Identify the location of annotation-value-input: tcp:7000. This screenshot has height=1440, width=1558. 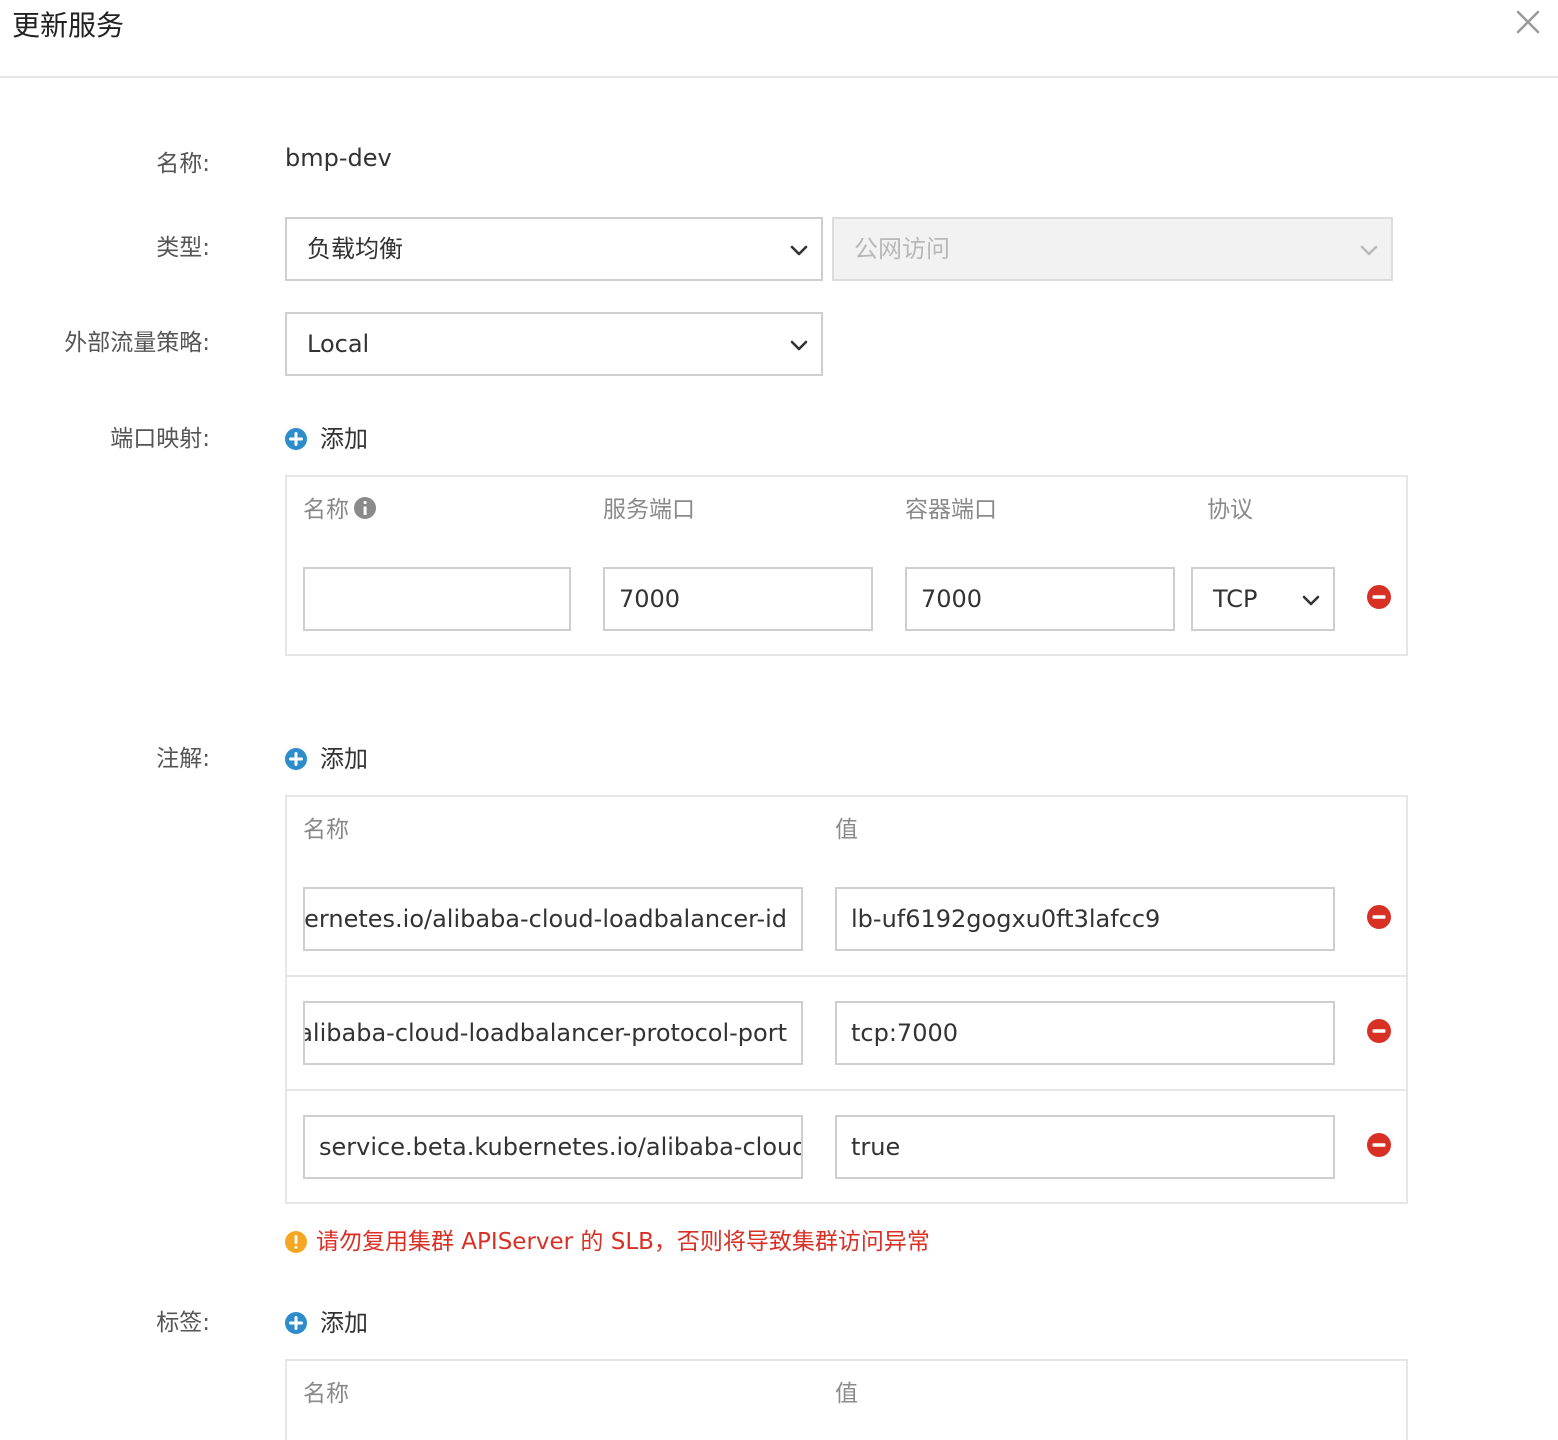
(1085, 1033).